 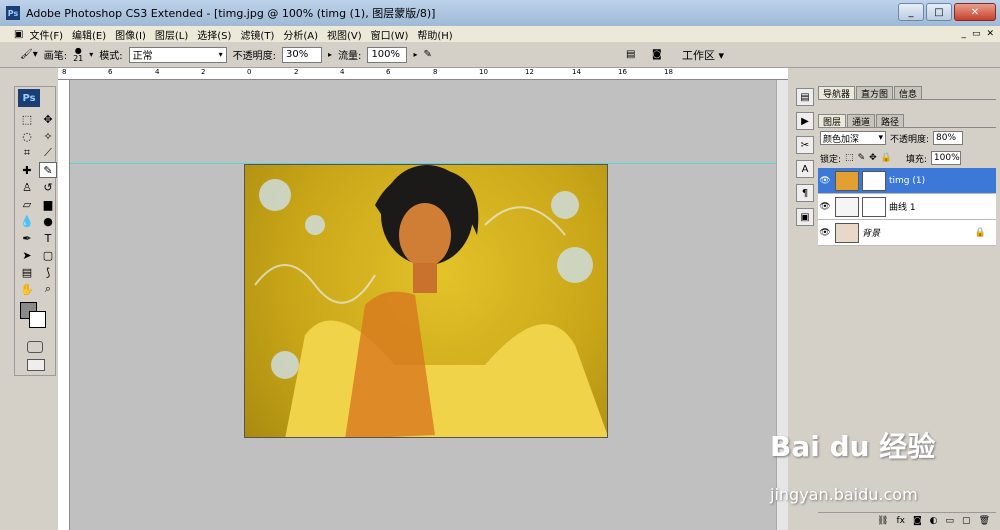 I want to click on paragraph-panel-icon: ¶, so click(x=805, y=193).